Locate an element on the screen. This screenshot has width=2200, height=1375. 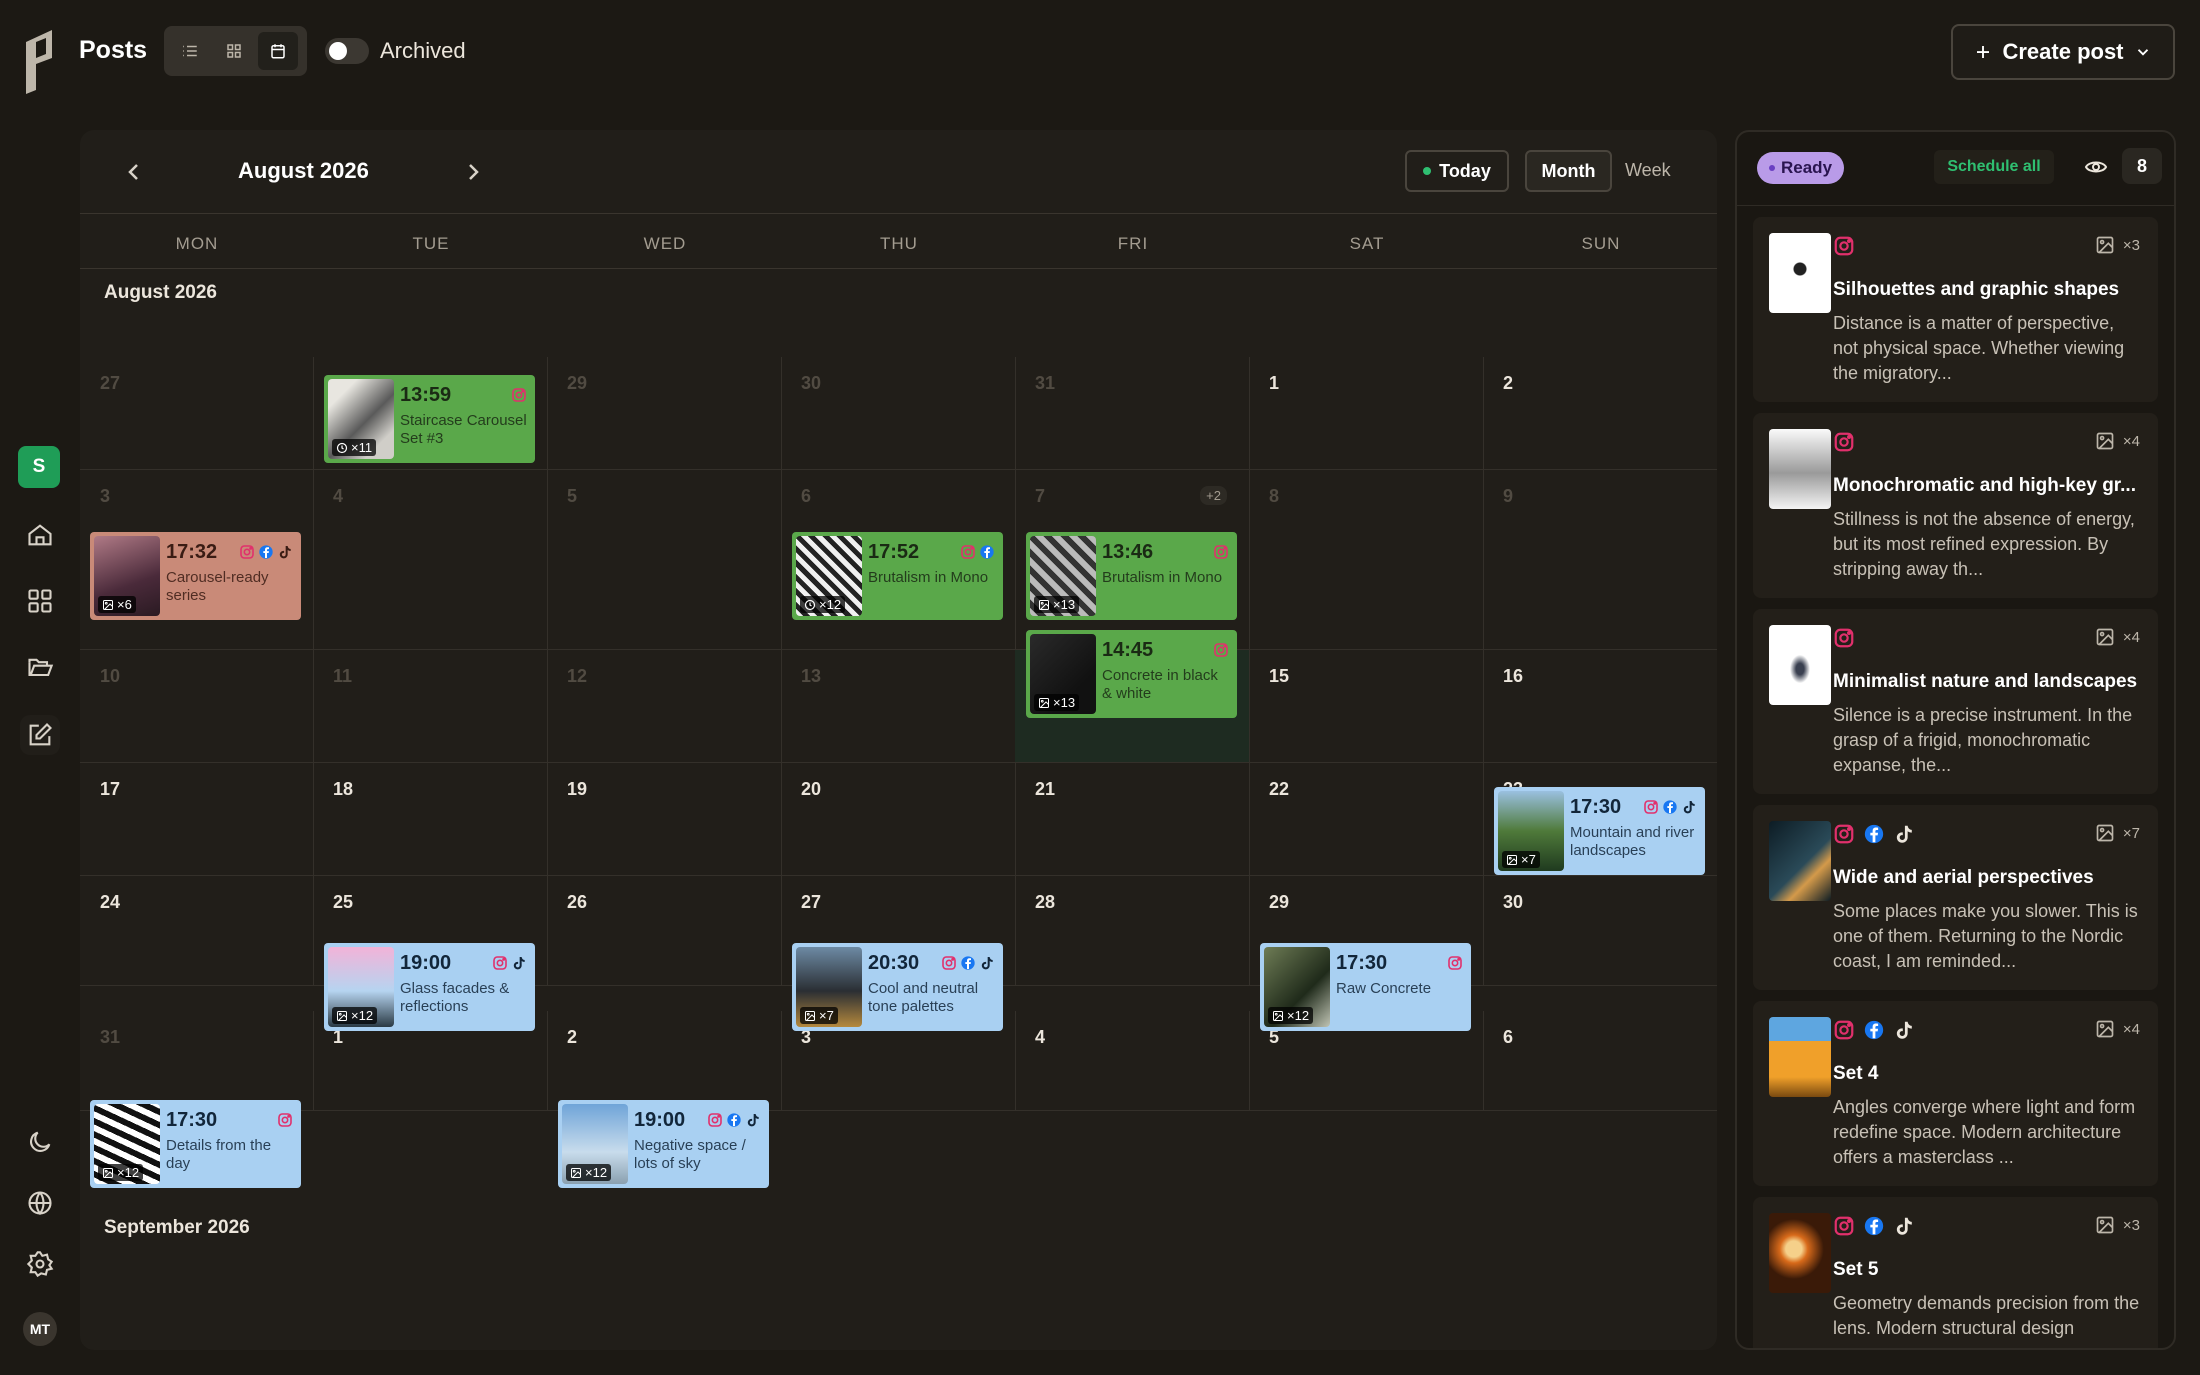
month-section-september: September 2026 is located at coordinates (177, 1227).